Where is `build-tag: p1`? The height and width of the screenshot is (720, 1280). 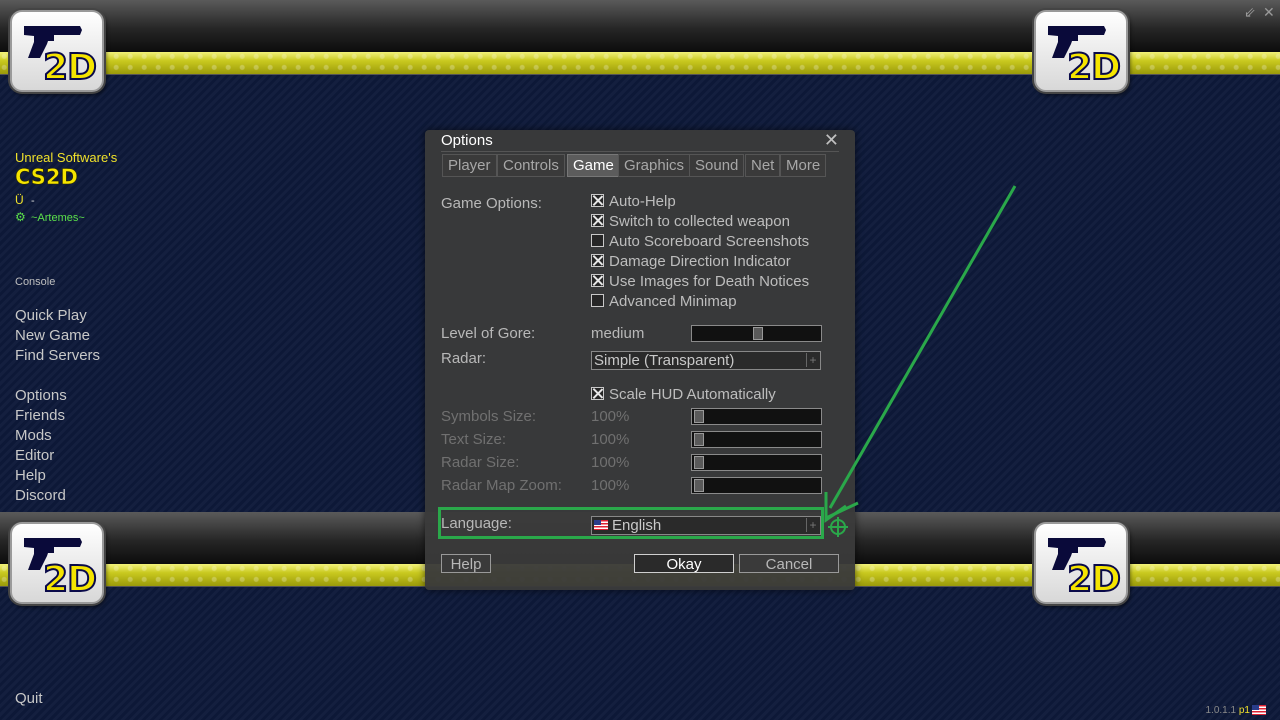 build-tag: p1 is located at coordinates (1244, 710).